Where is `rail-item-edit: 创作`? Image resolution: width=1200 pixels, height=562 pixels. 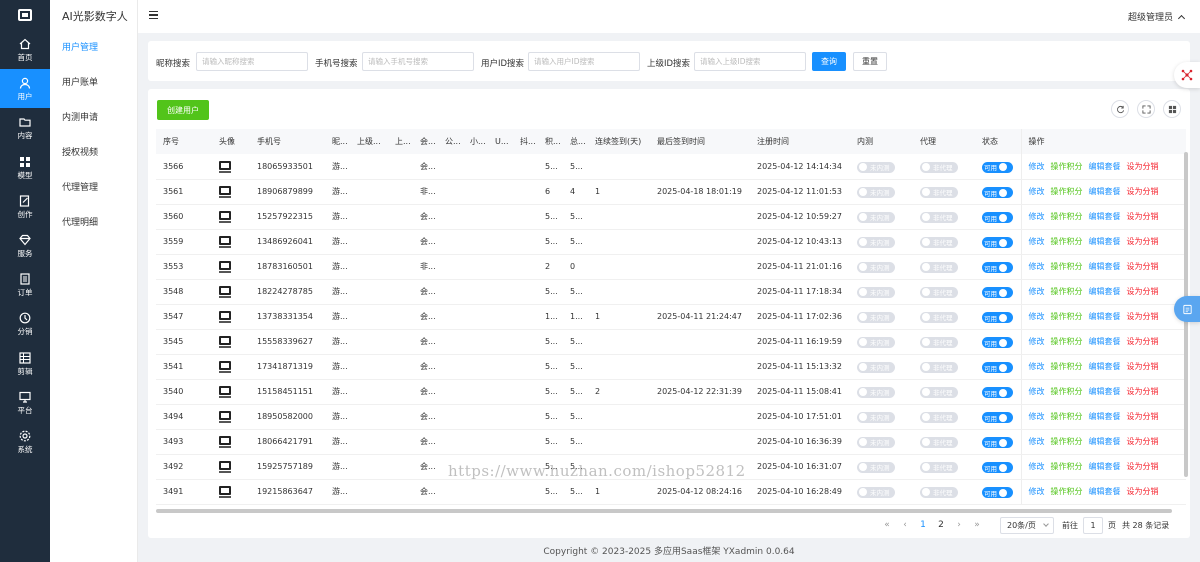
rail-item-edit: 创作 is located at coordinates (25, 206).